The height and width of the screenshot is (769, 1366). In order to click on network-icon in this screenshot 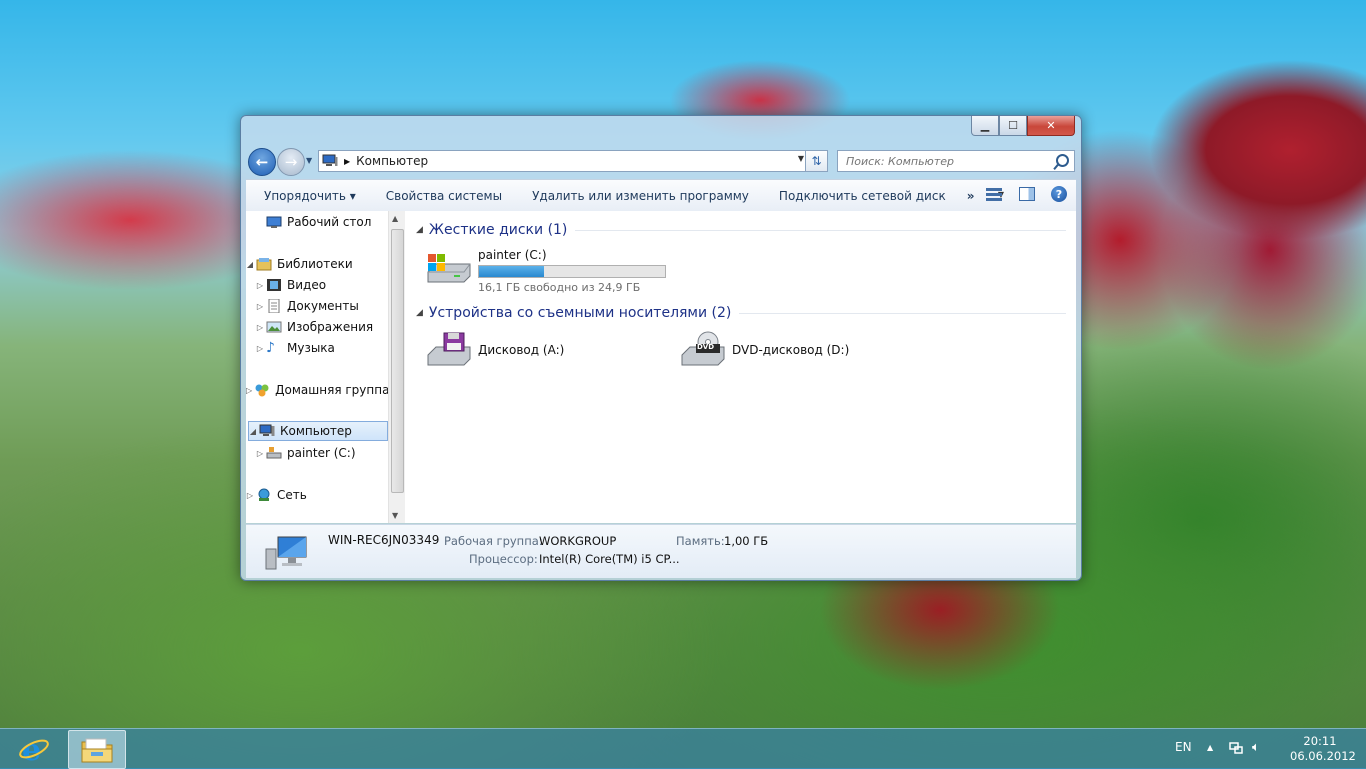, I will do `click(264, 495)`.